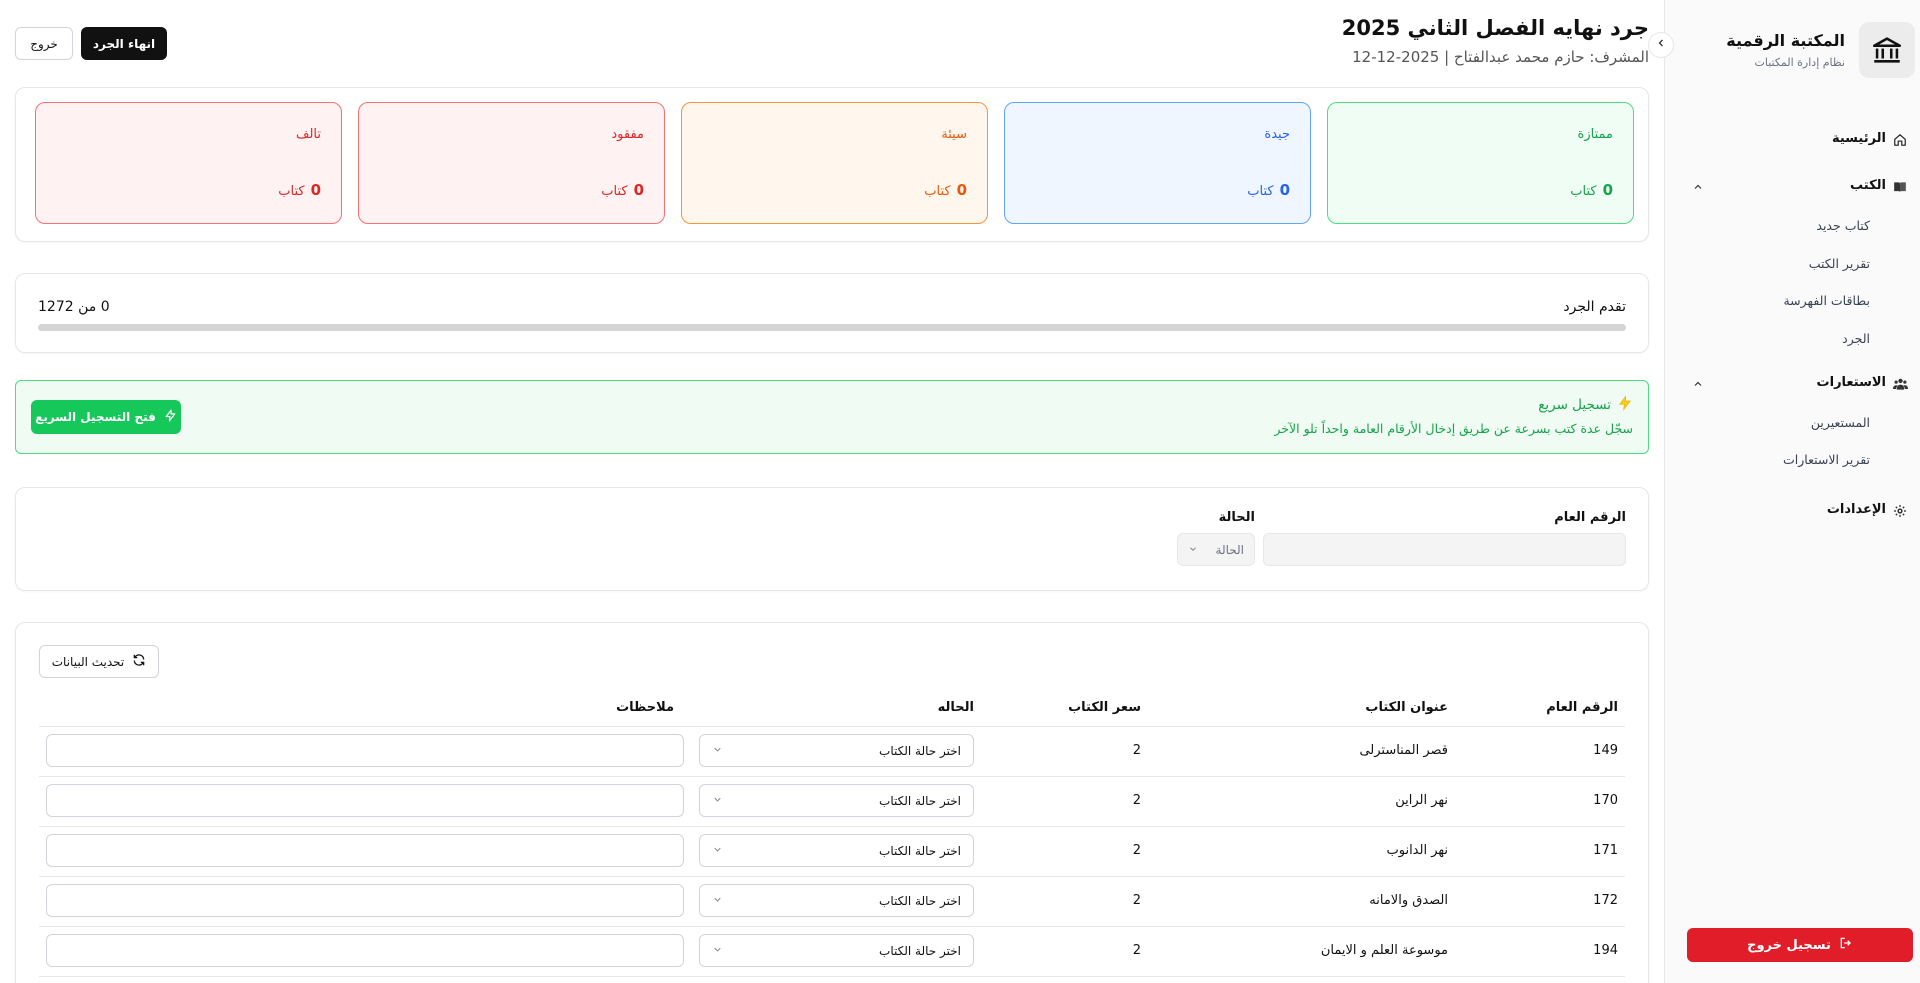 This screenshot has width=1920, height=983. I want to click on gear-icon, so click(1900, 511).